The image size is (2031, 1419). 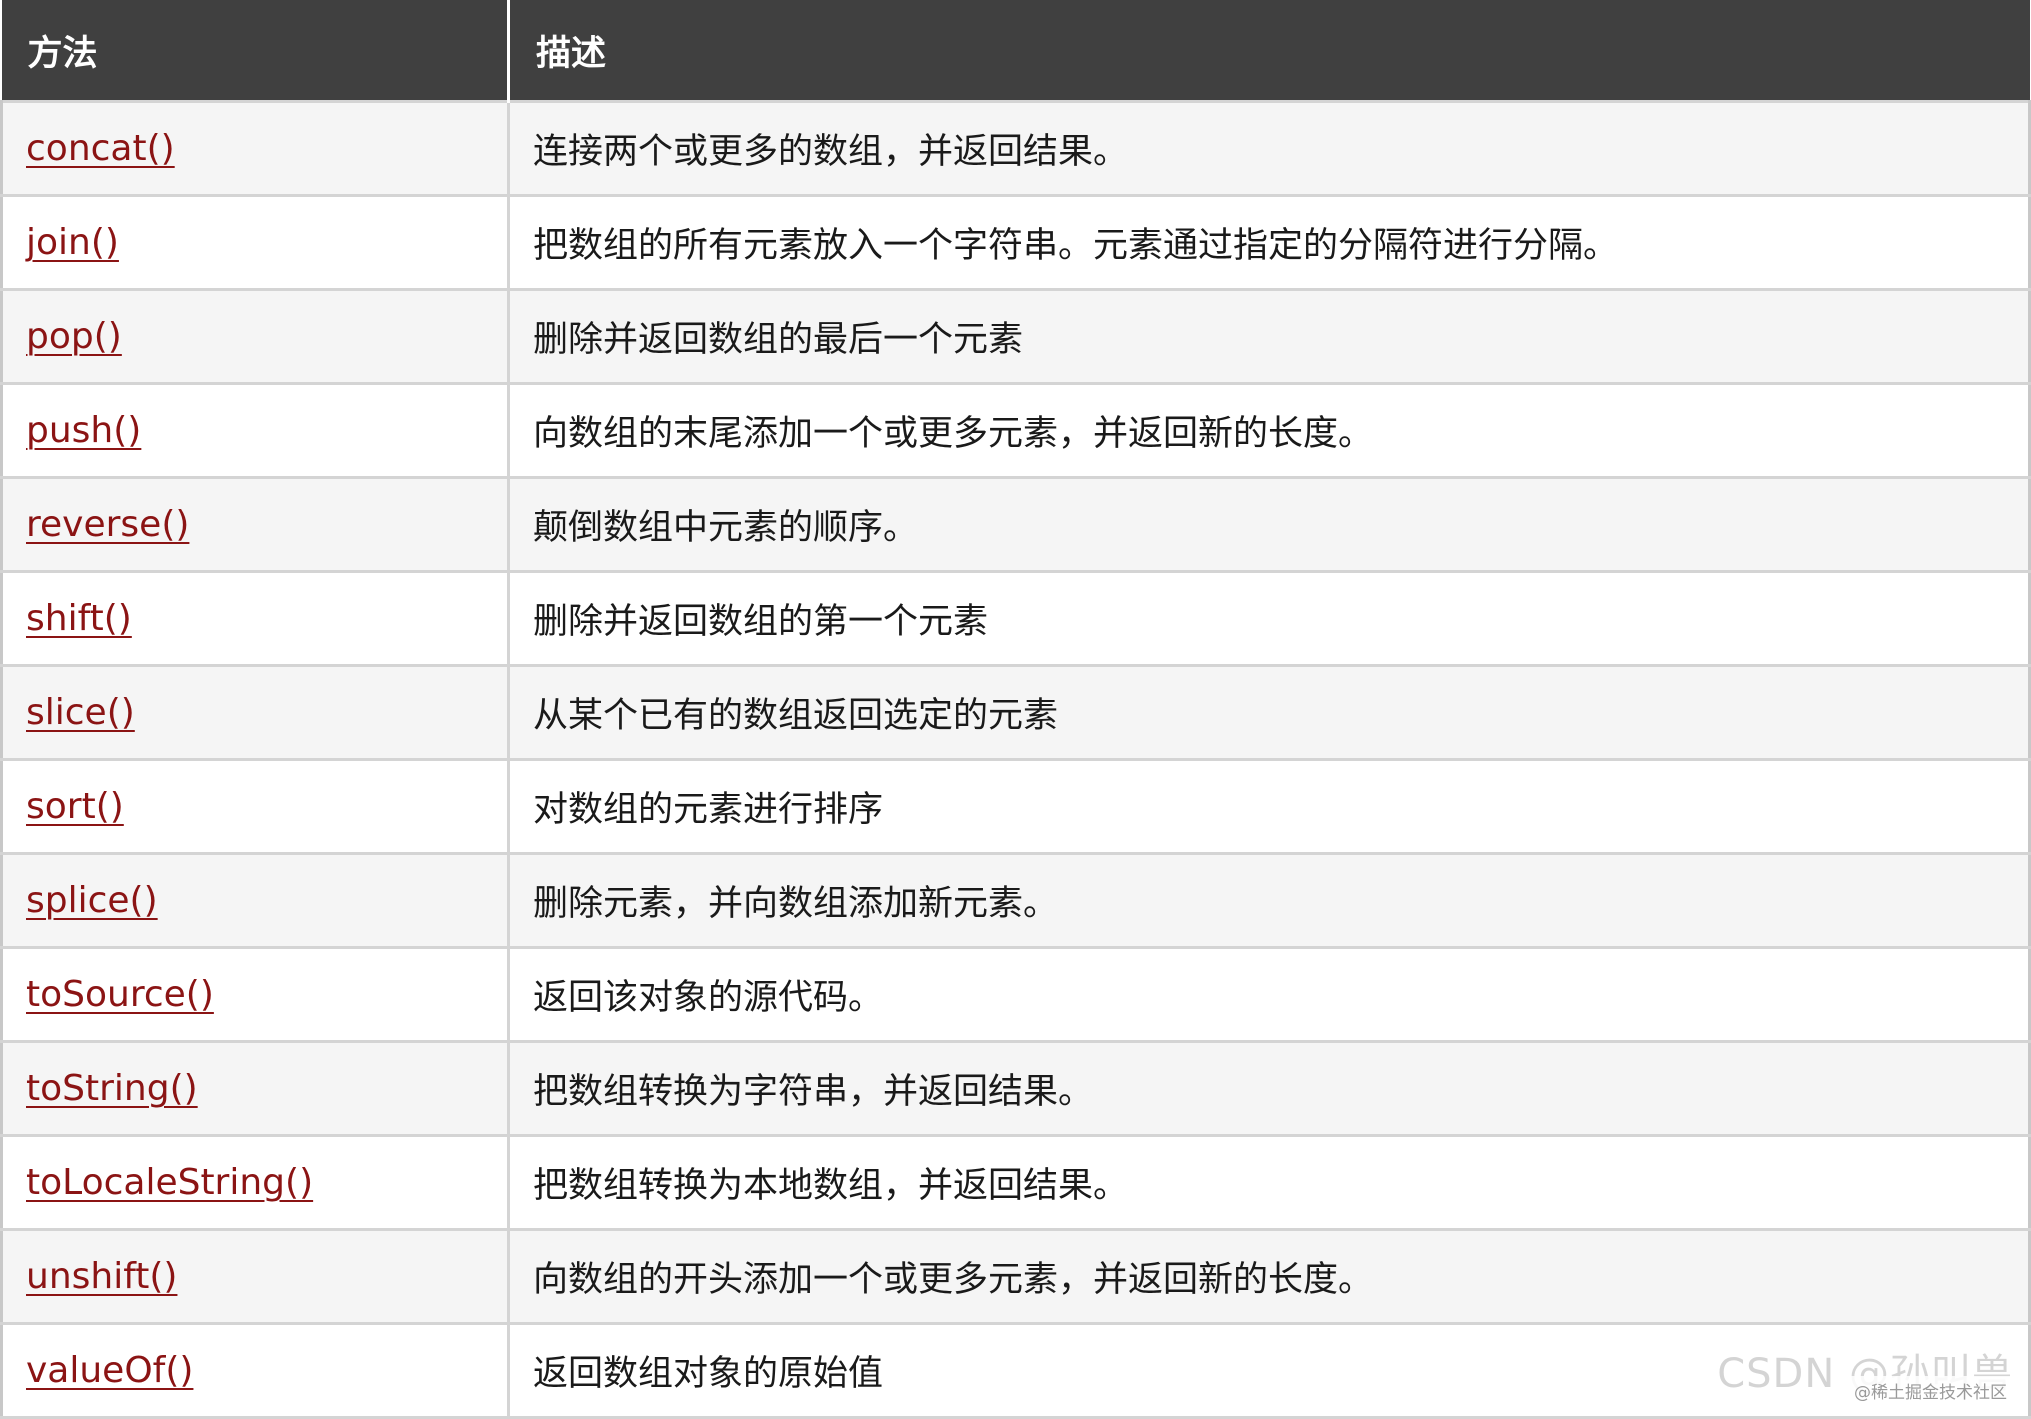 What do you see at coordinates (255, 994) in the screenshot?
I see `method-cell: toSource()` at bounding box center [255, 994].